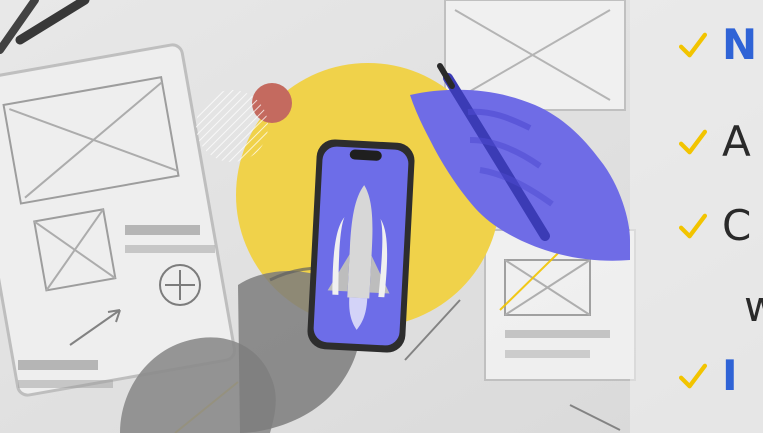 This screenshot has height=433, width=763. I want to click on hatched-circle-left, so click(232, 126).